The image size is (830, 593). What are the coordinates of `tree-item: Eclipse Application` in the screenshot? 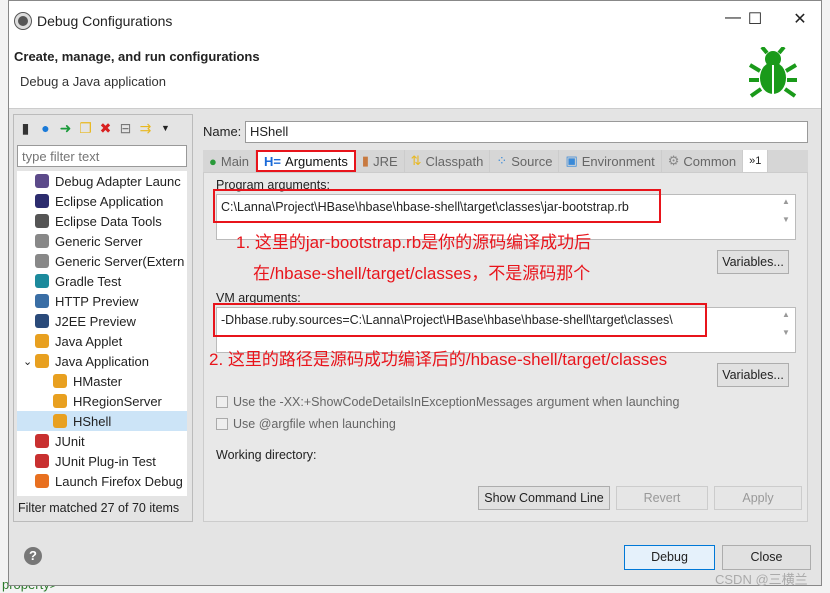 It's located at (102, 201).